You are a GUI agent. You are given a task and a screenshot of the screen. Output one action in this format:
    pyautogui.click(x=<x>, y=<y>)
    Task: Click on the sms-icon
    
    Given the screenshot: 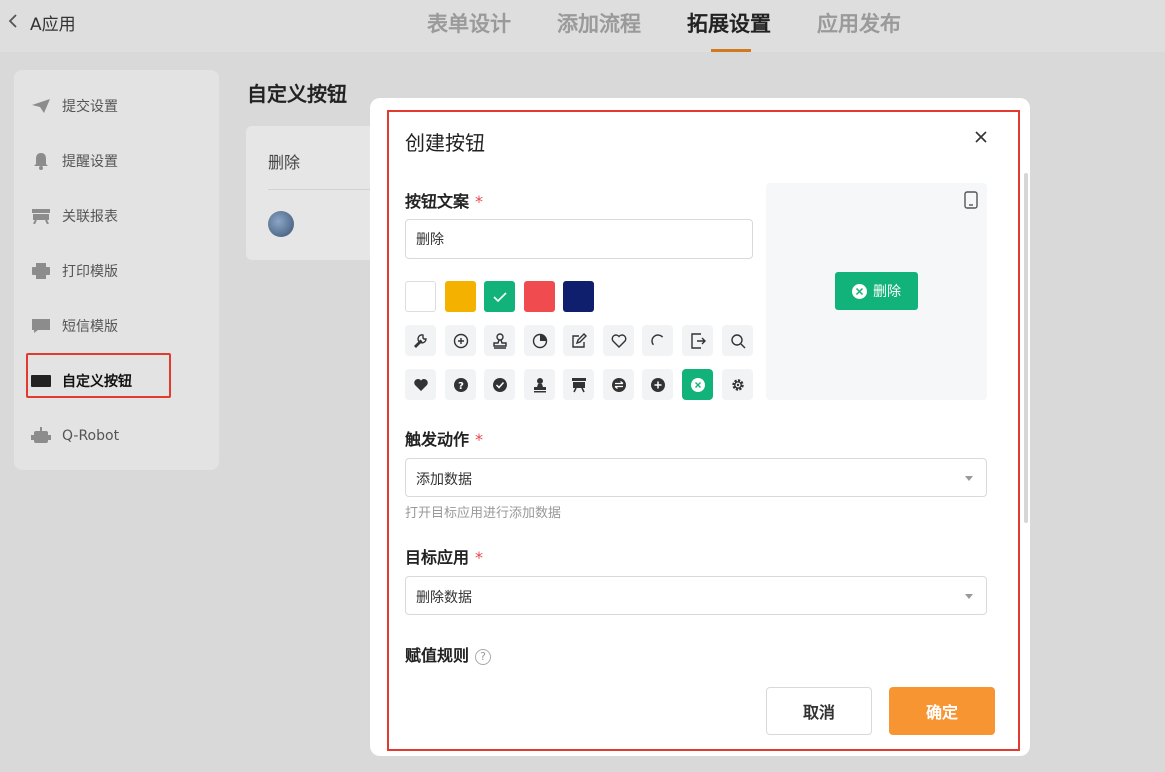 What is the action you would take?
    pyautogui.click(x=41, y=326)
    